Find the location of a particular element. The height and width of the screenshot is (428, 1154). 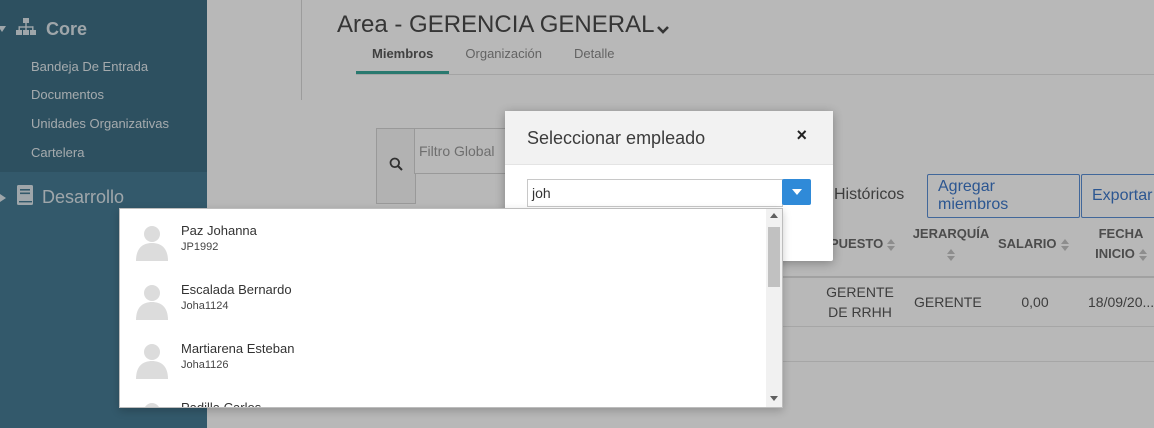

list-item: Escalada Bernardo Joha1124 is located at coordinates (443, 297).